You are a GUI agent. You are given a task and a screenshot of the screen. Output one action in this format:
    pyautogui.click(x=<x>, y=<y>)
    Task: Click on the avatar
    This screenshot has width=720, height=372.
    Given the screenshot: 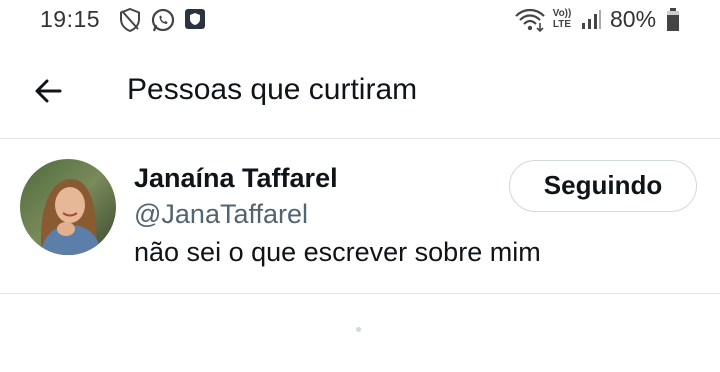 What is the action you would take?
    pyautogui.click(x=68, y=207)
    